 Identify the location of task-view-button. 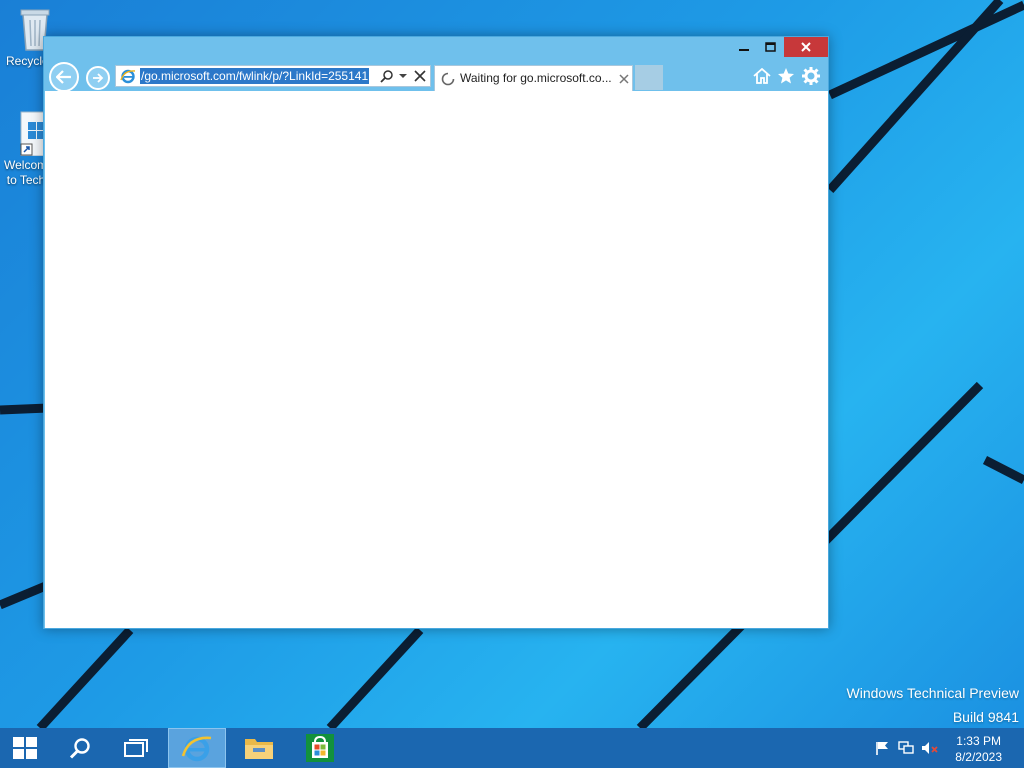
(136, 748).